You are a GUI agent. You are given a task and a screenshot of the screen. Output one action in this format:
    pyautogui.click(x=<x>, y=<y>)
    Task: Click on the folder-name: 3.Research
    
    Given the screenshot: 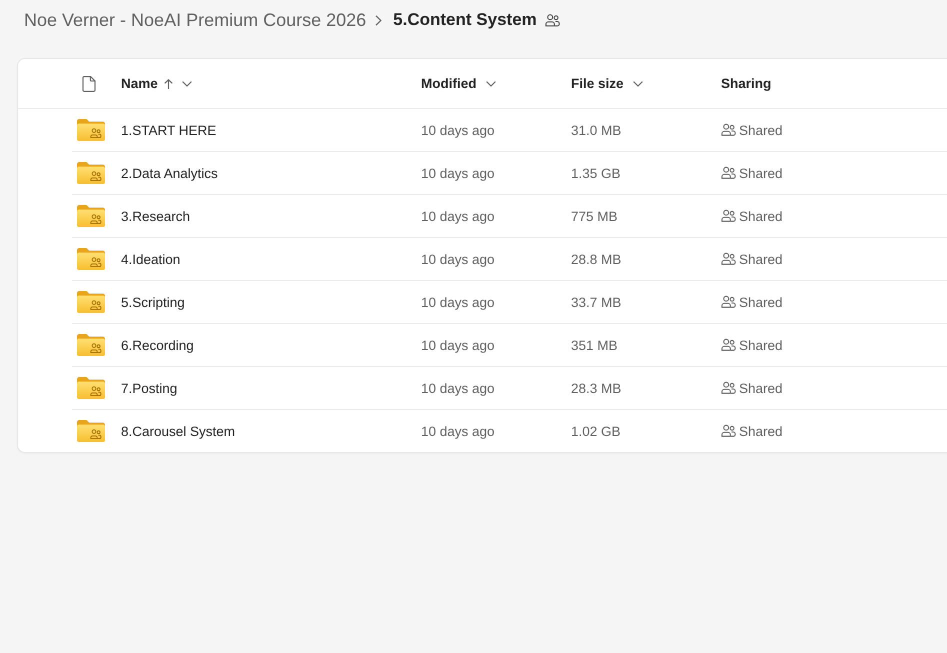 What is the action you would take?
    pyautogui.click(x=155, y=216)
    